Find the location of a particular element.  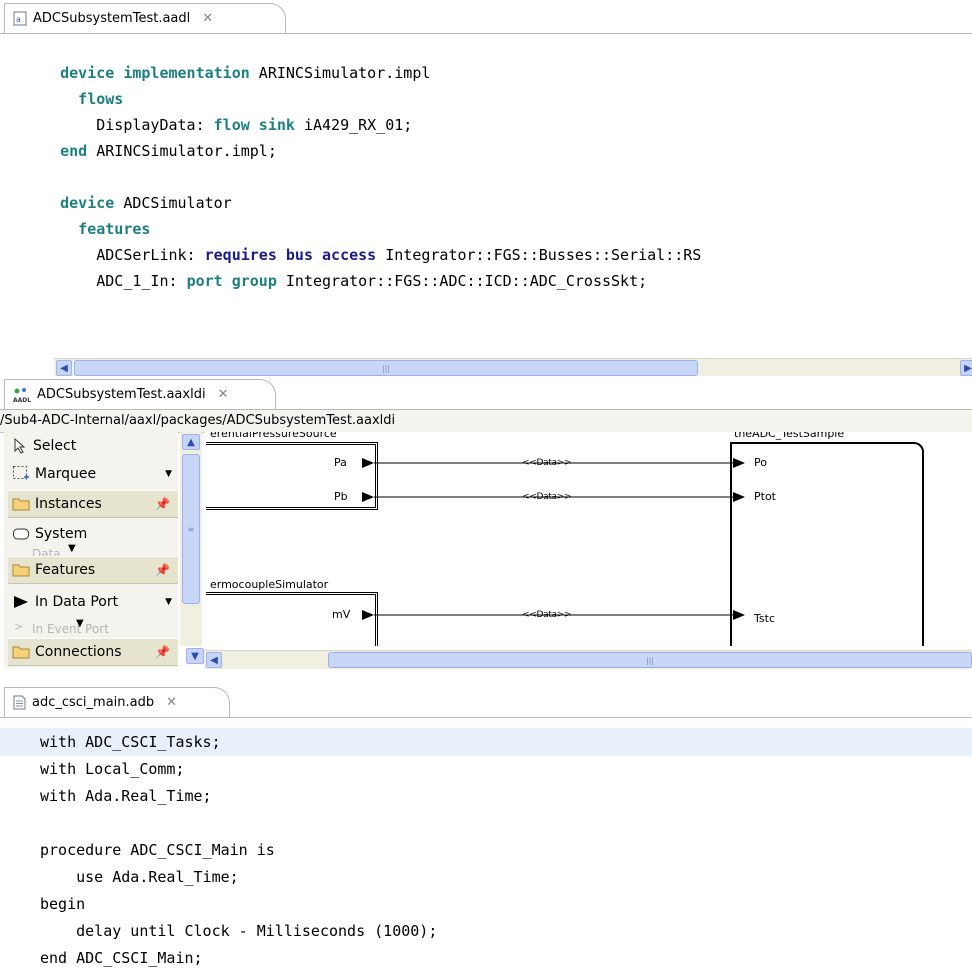

palette-in-event-port-label: In Event Port is located at coordinates (70, 628).